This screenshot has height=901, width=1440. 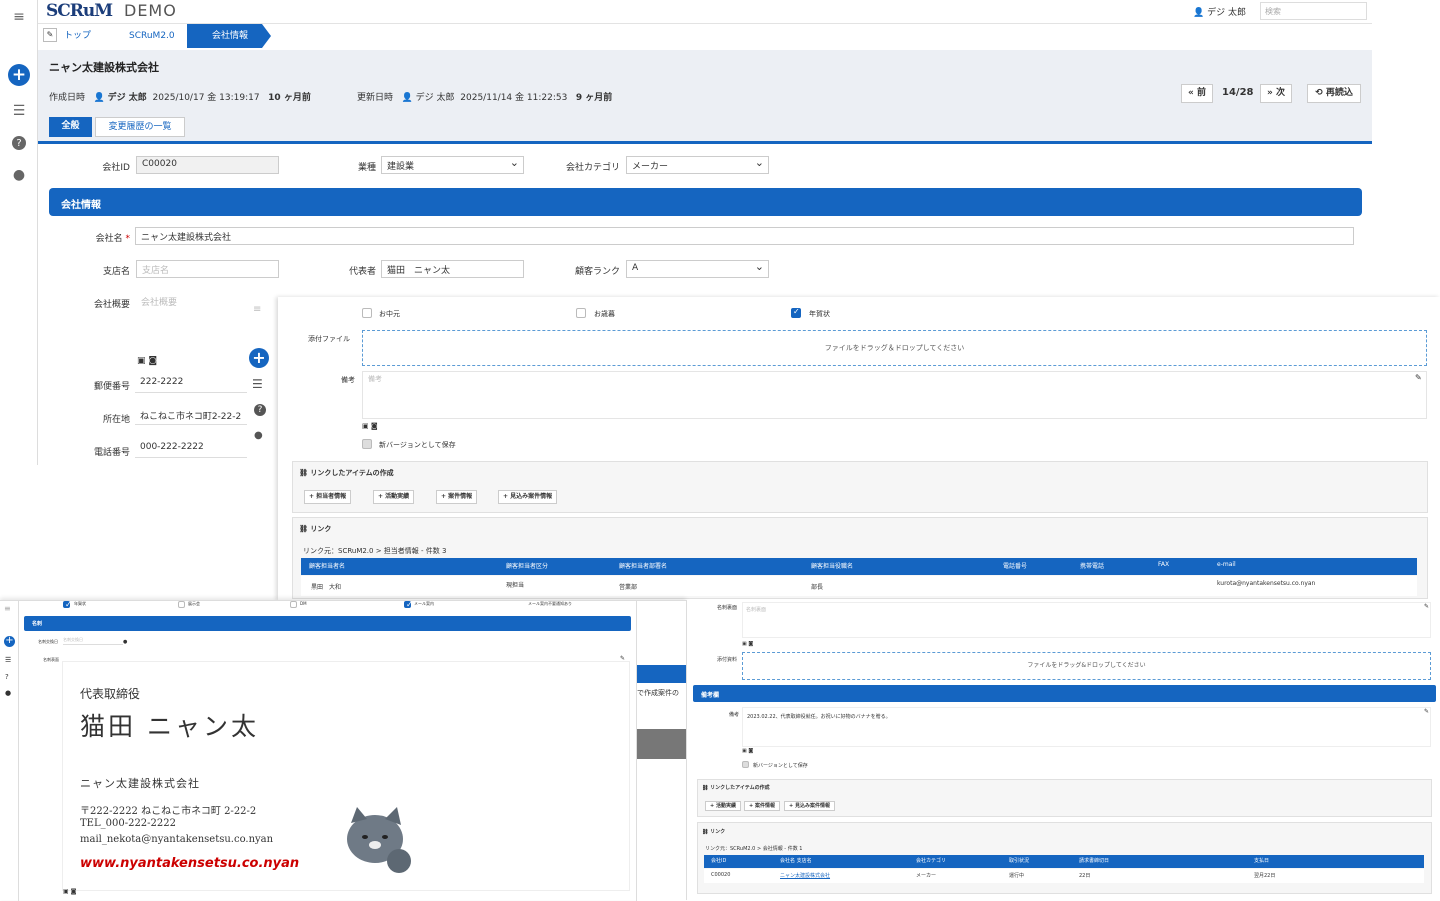 What do you see at coordinates (1086, 666) in the screenshot?
I see `file-drop-zone: ファイルをドラッグ&ドロップしてください` at bounding box center [1086, 666].